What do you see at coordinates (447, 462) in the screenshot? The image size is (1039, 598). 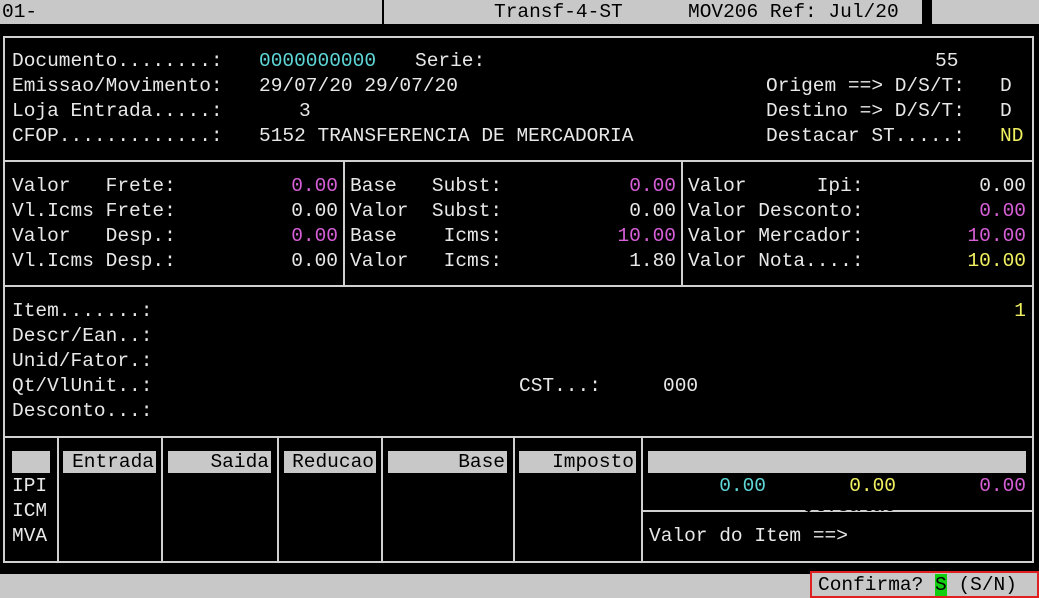 I see `header-base: Base` at bounding box center [447, 462].